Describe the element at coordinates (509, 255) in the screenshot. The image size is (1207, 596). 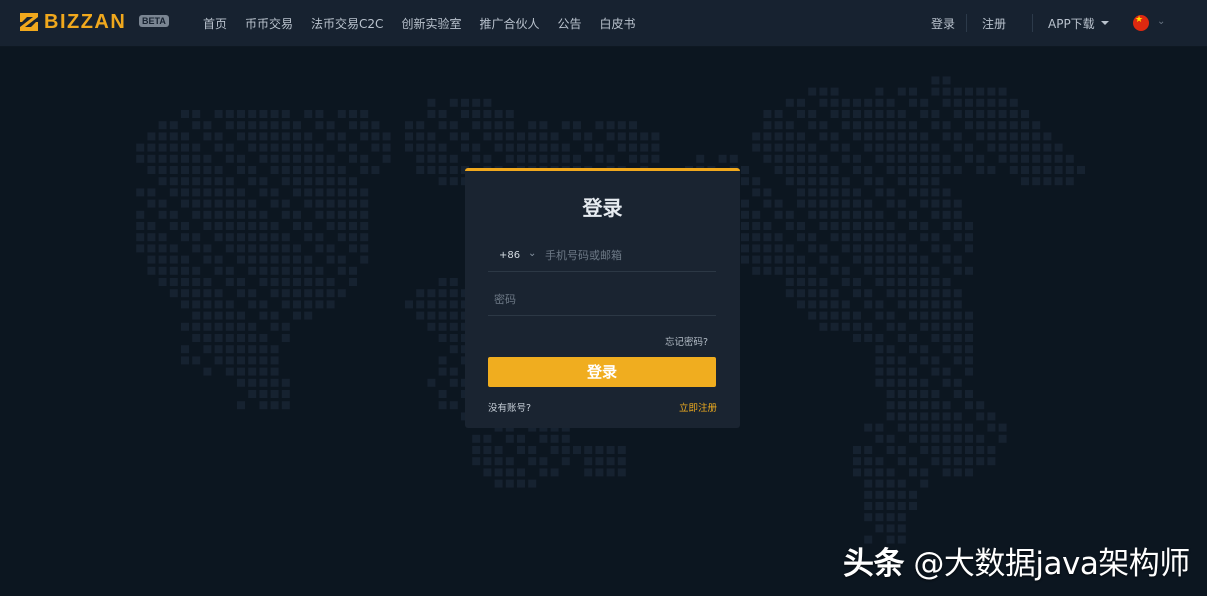
I see `country-code-select: +86` at that location.